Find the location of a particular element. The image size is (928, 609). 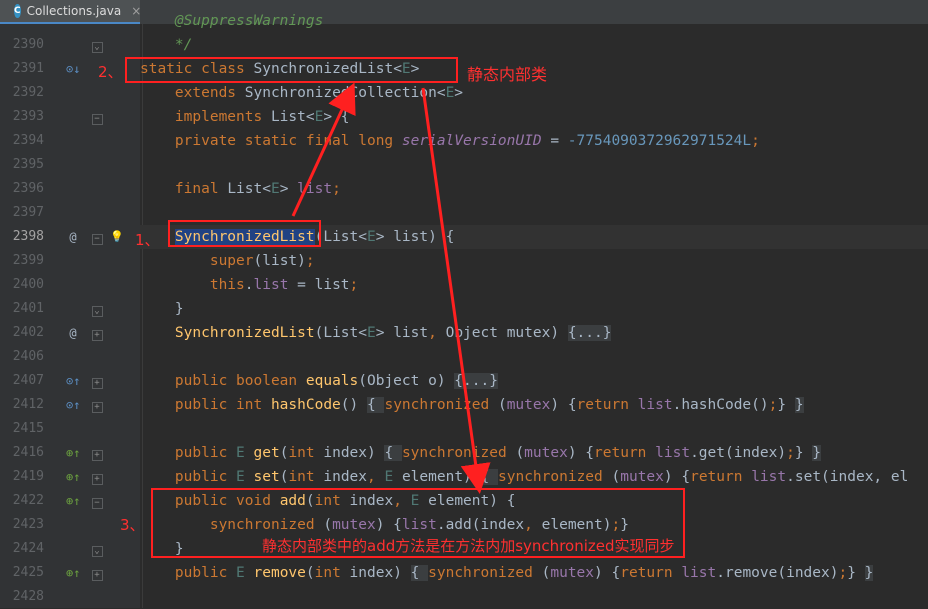

code-token: () is located at coordinates (353, 405).